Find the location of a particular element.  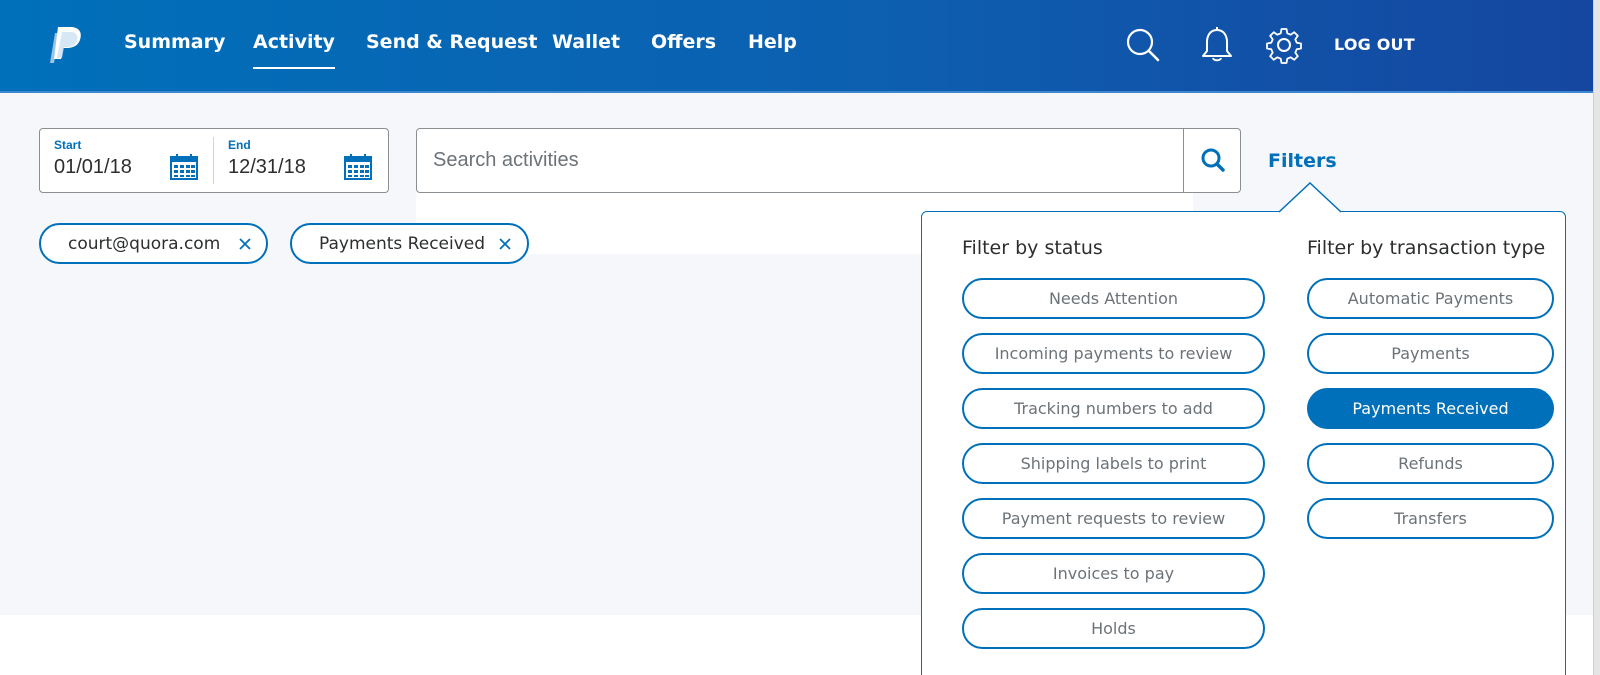

nav-wallet: Wallet is located at coordinates (586, 42).